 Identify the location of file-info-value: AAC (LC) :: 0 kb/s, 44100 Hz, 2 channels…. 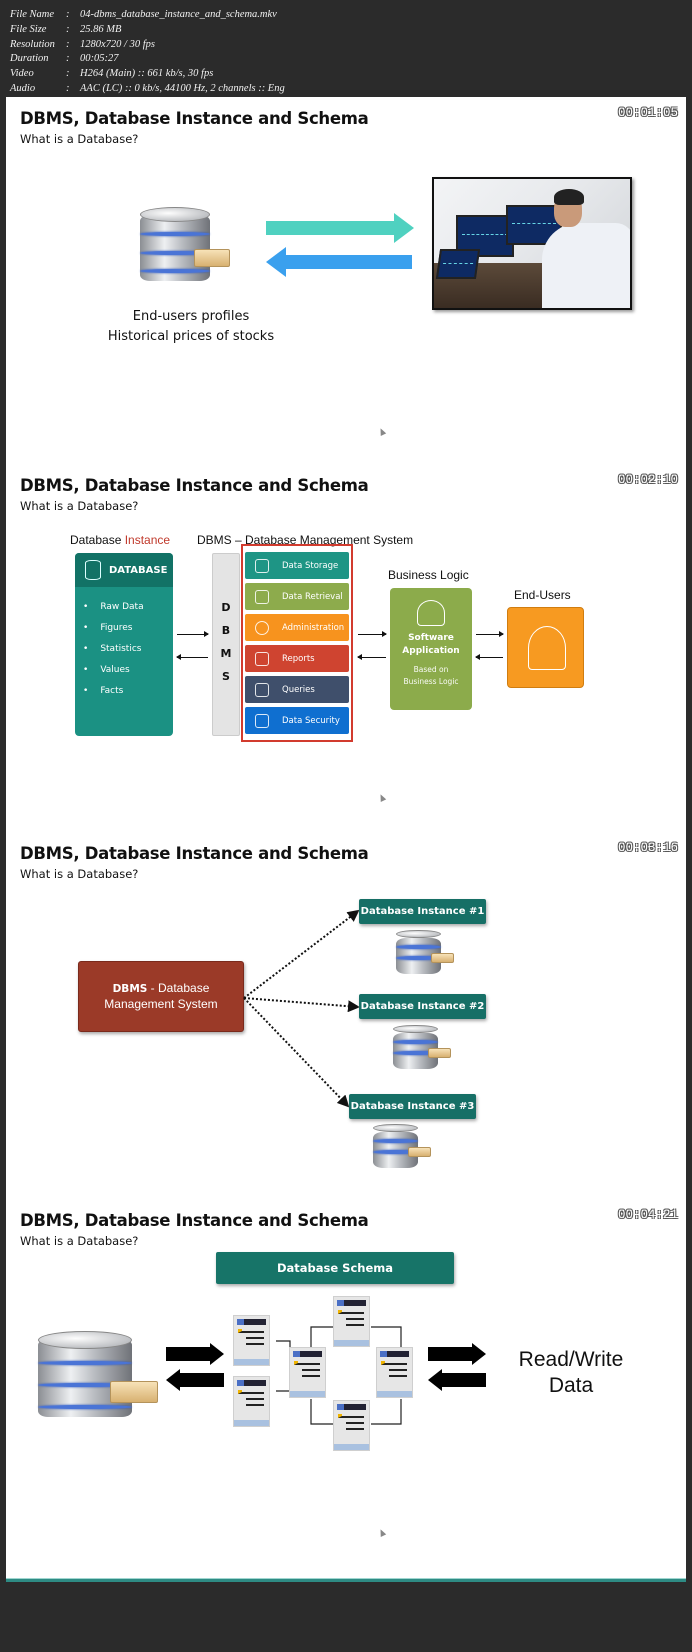
(182, 88).